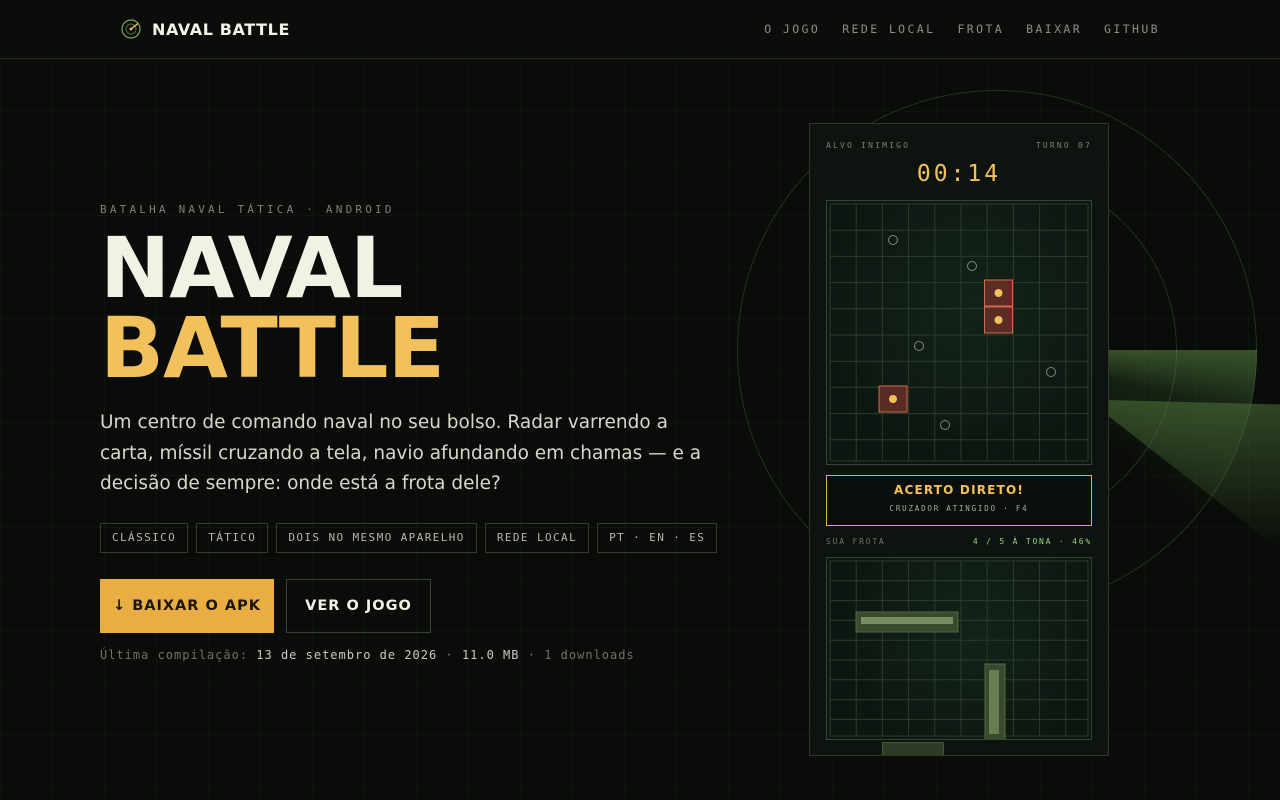 This screenshot has height=800, width=1280. What do you see at coordinates (1054, 29) in the screenshot?
I see `nav-link-baixar: BAIXAR` at bounding box center [1054, 29].